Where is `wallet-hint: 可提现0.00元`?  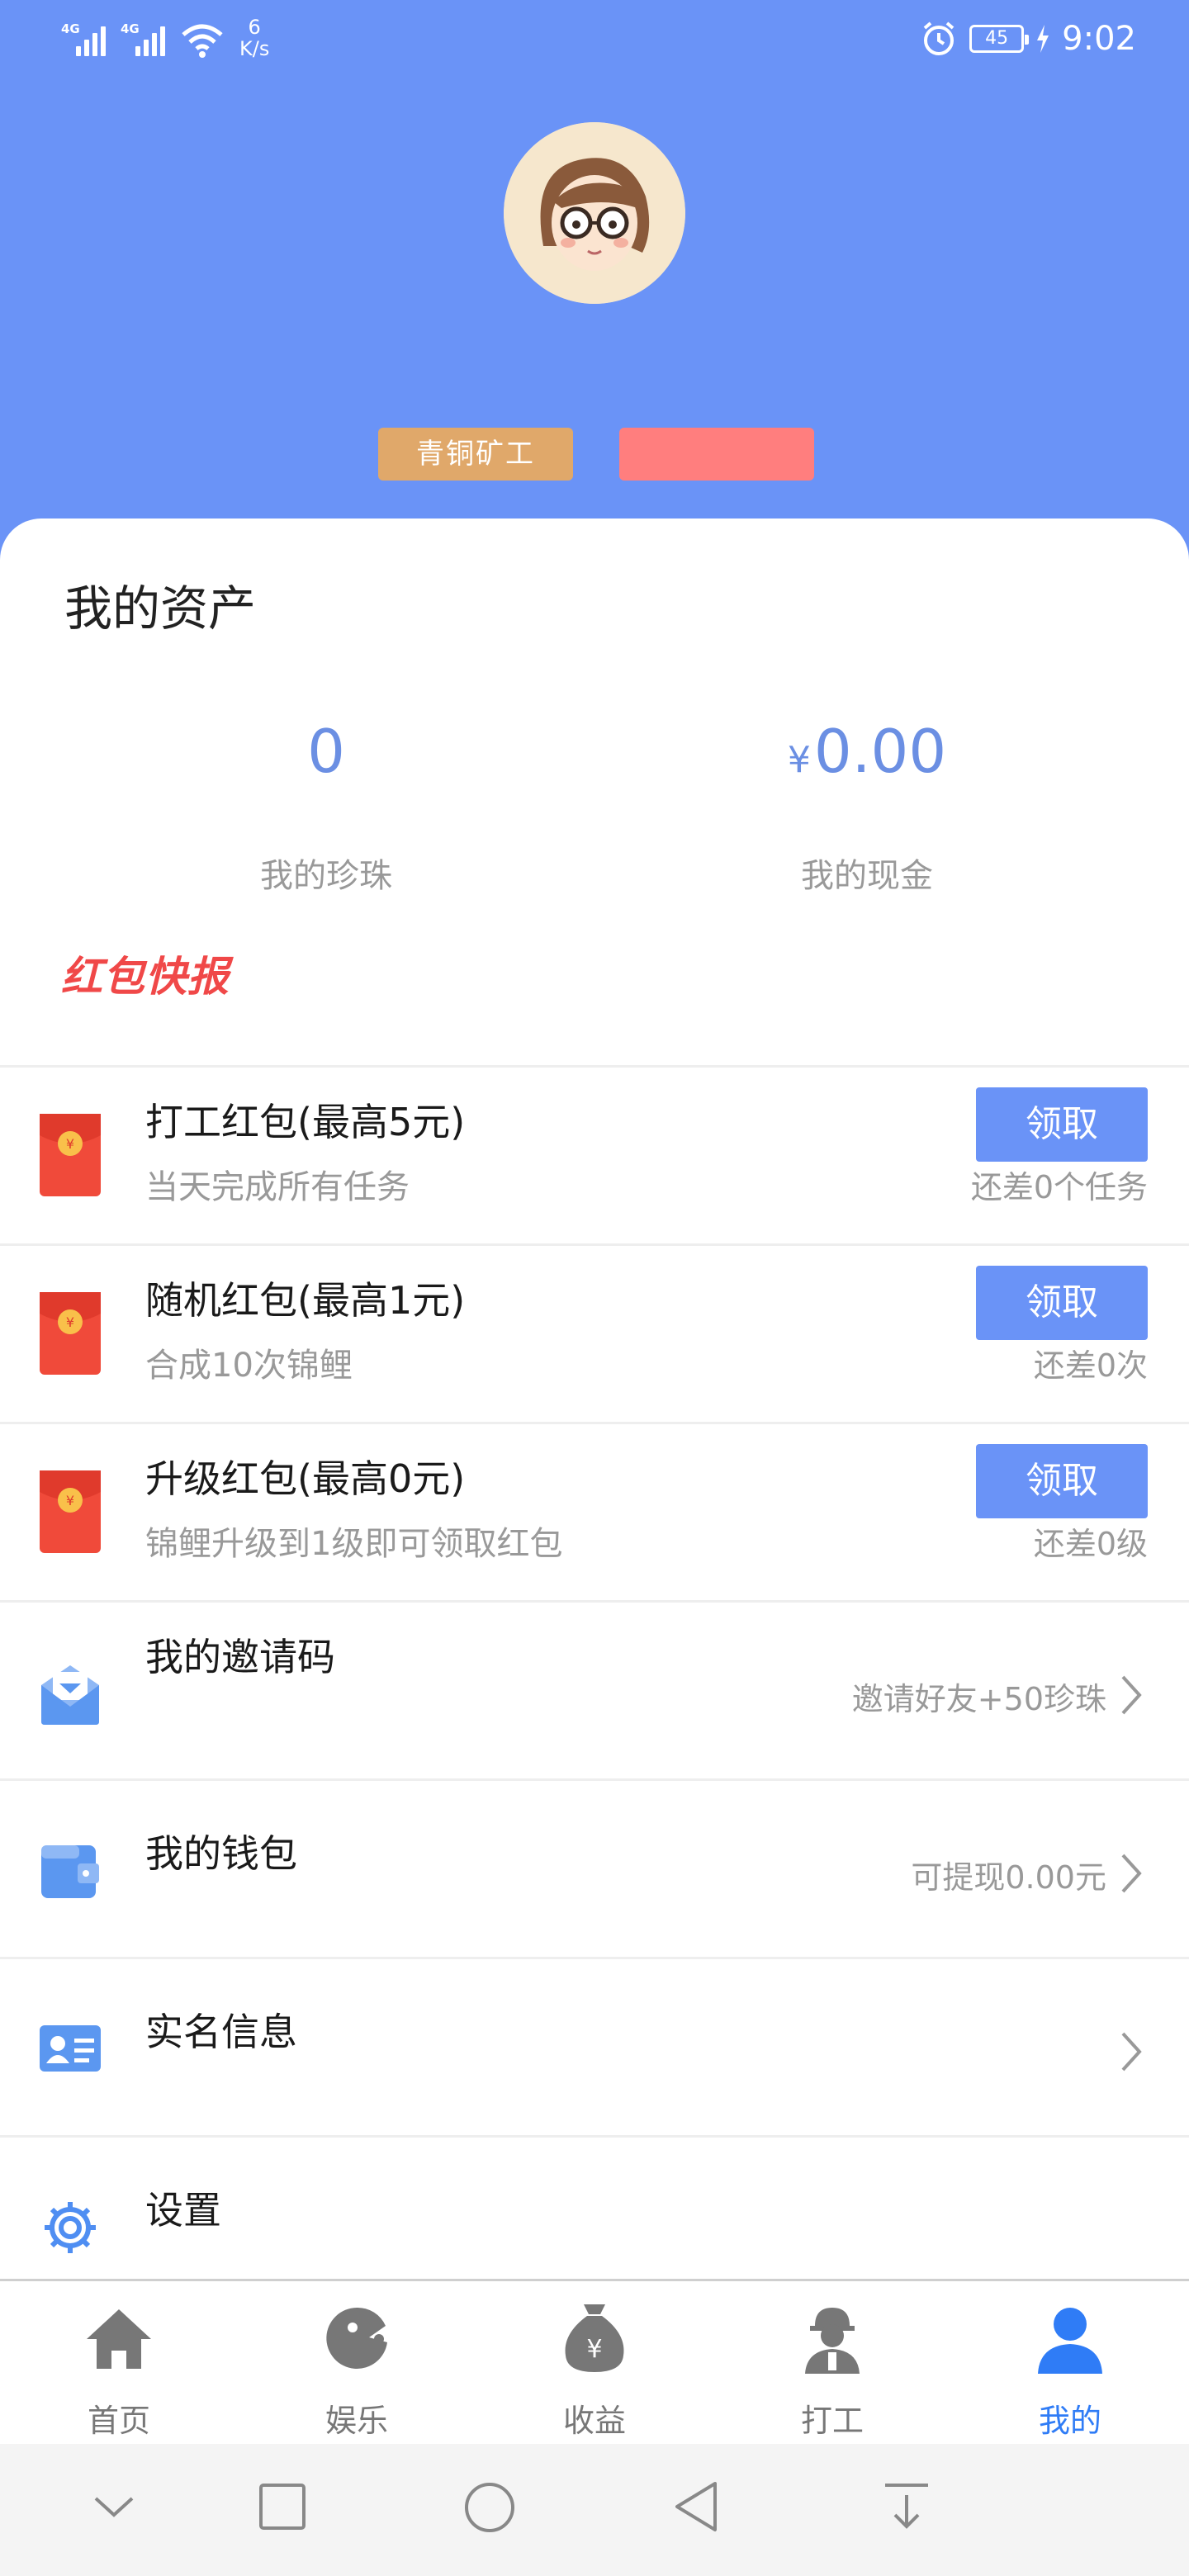 wallet-hint: 可提现0.00元 is located at coordinates (1008, 1877).